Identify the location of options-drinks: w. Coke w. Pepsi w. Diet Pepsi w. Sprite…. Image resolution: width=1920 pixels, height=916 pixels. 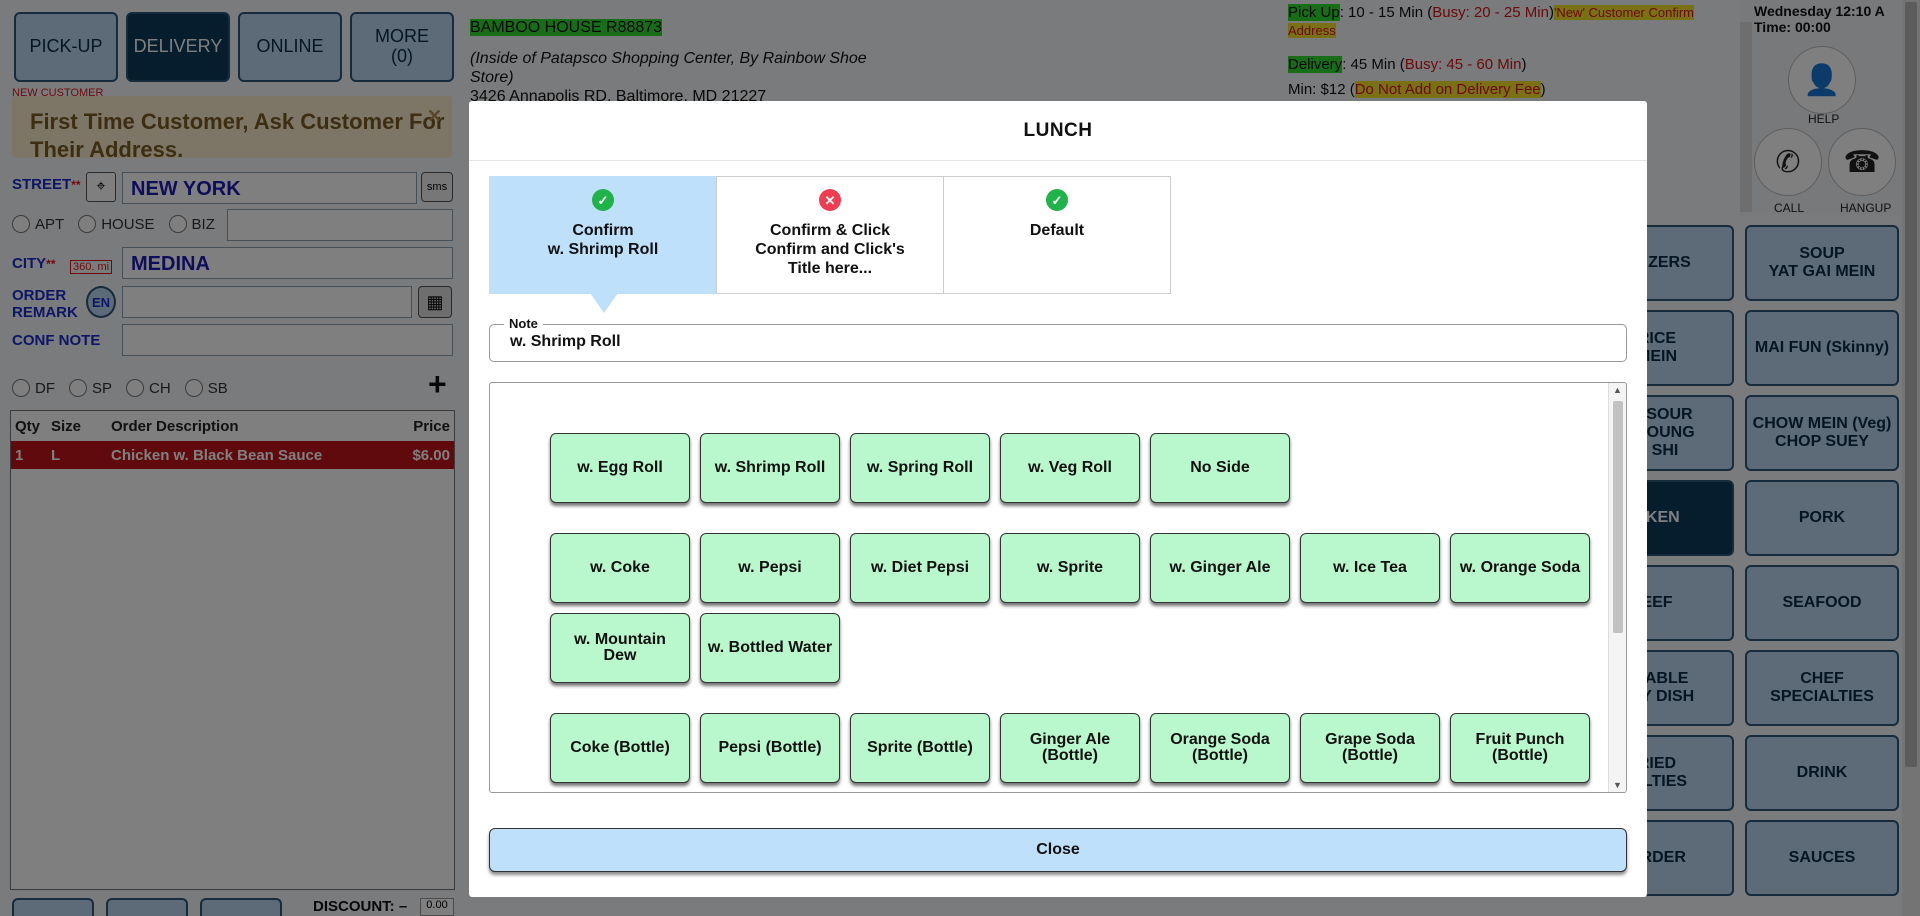
(1085, 608).